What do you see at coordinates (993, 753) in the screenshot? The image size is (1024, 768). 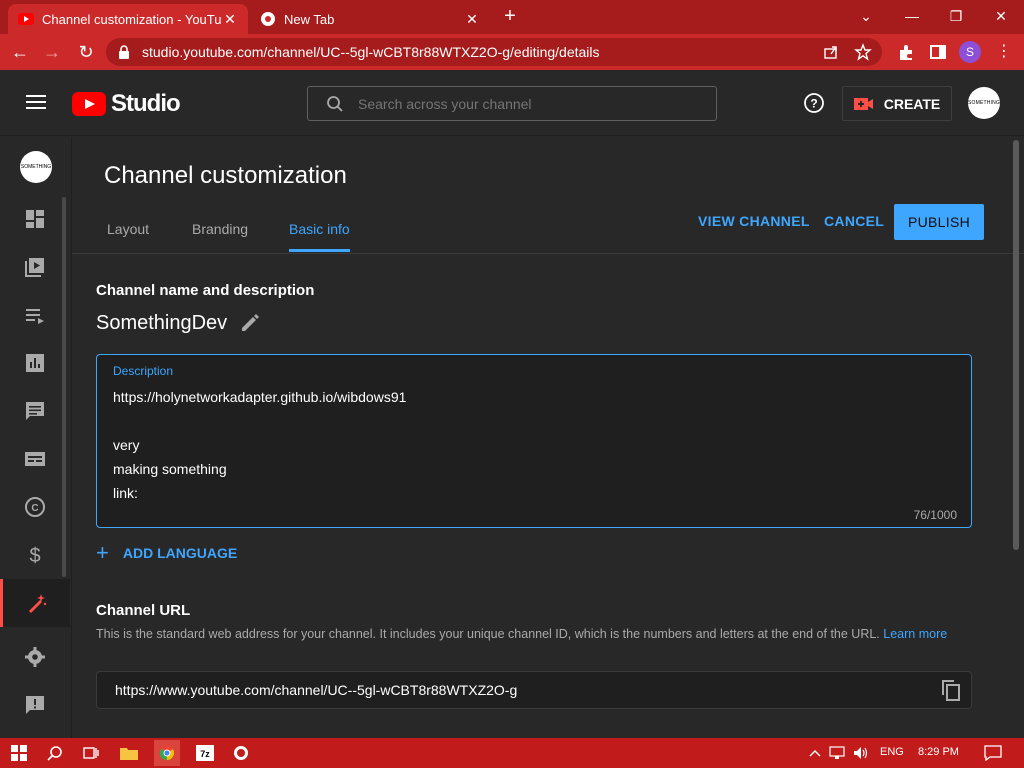 I see `notifications-icon` at bounding box center [993, 753].